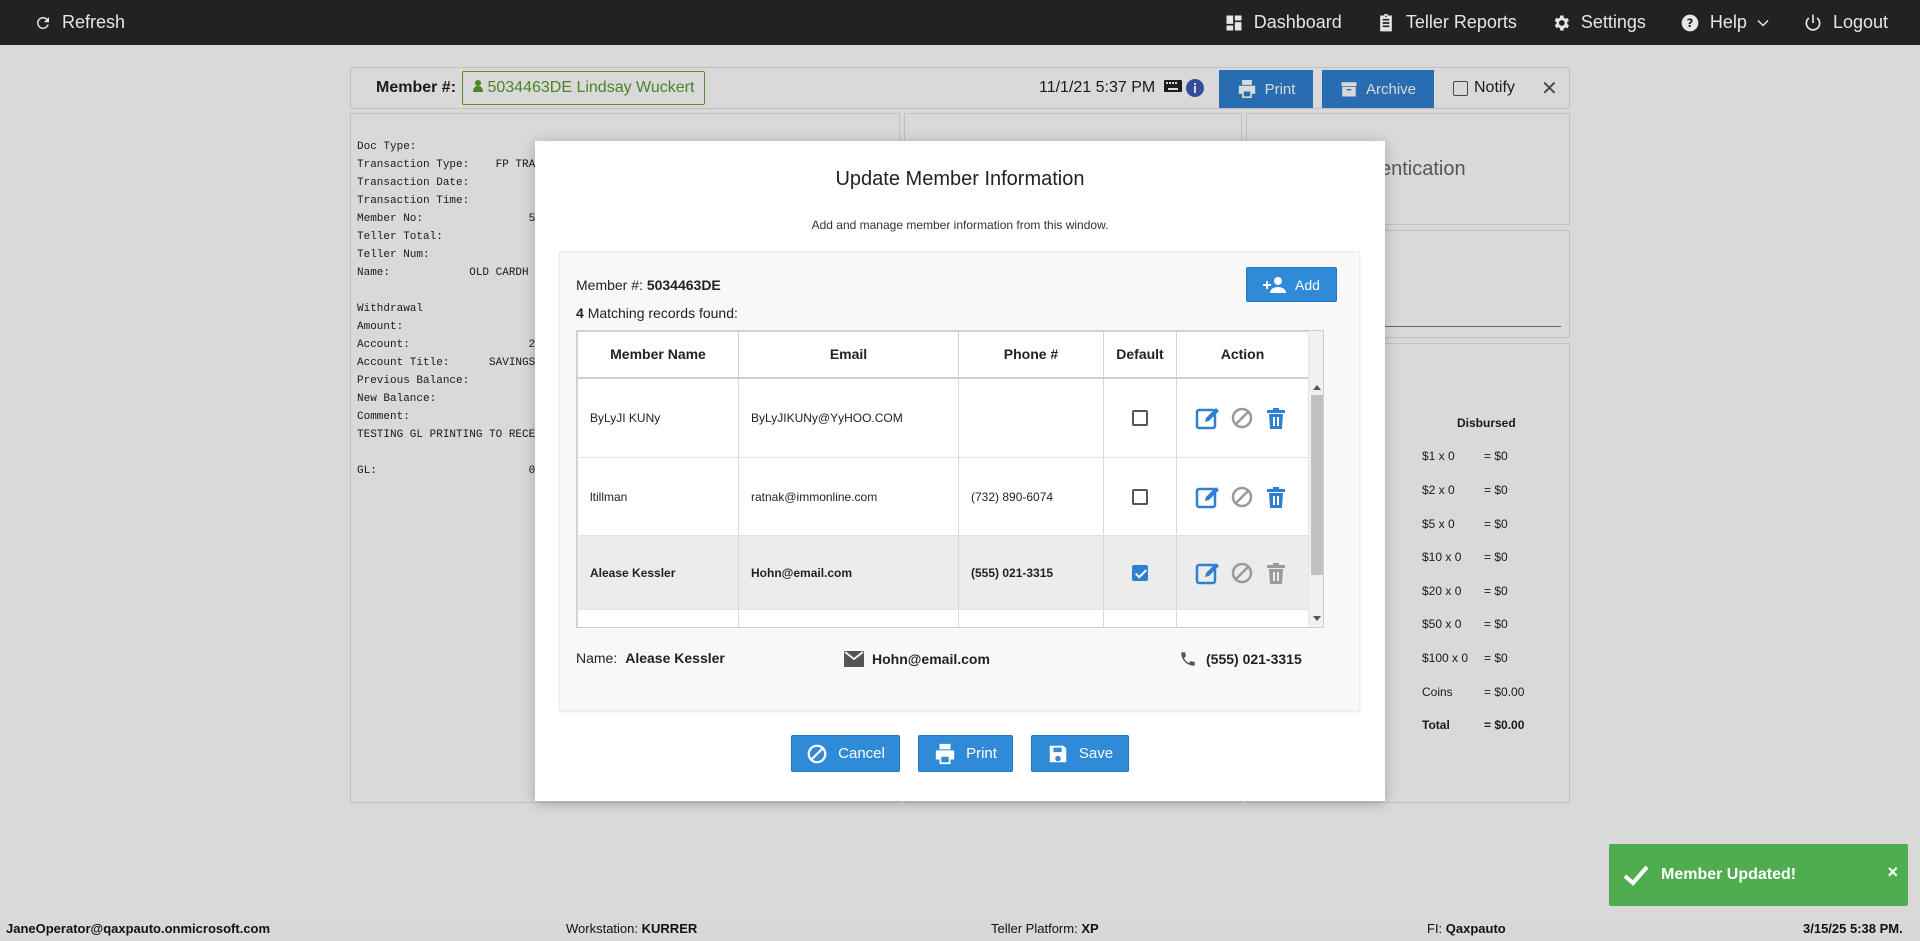  I want to click on toast-close-icon: ×, so click(1892, 872).